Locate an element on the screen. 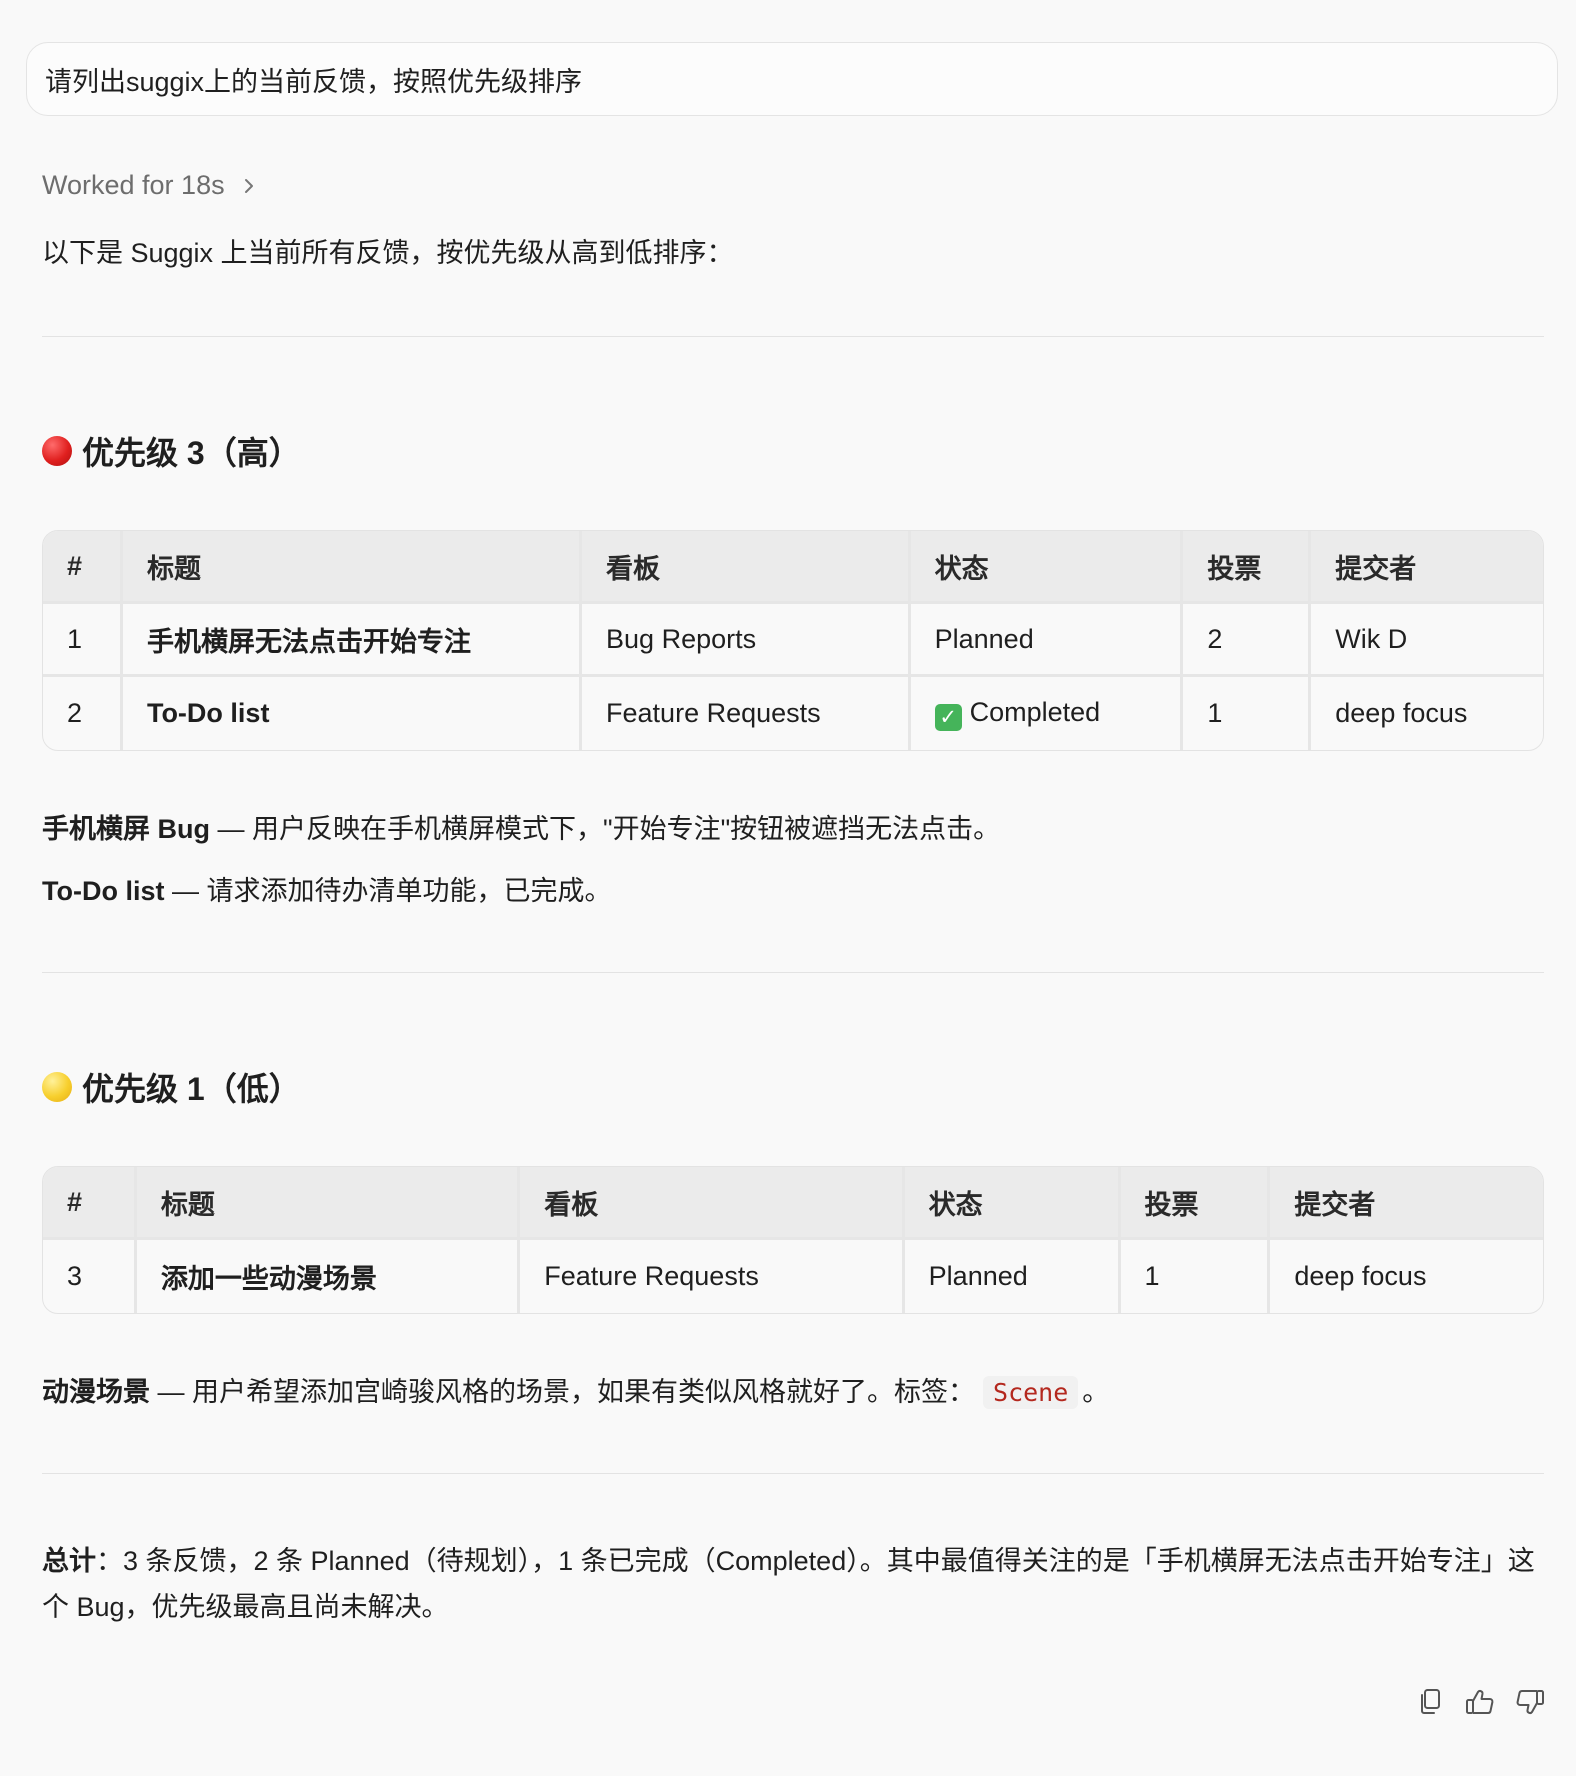 The width and height of the screenshot is (1576, 1776). cell-title: 添加一些动漫场景 is located at coordinates (329, 1276).